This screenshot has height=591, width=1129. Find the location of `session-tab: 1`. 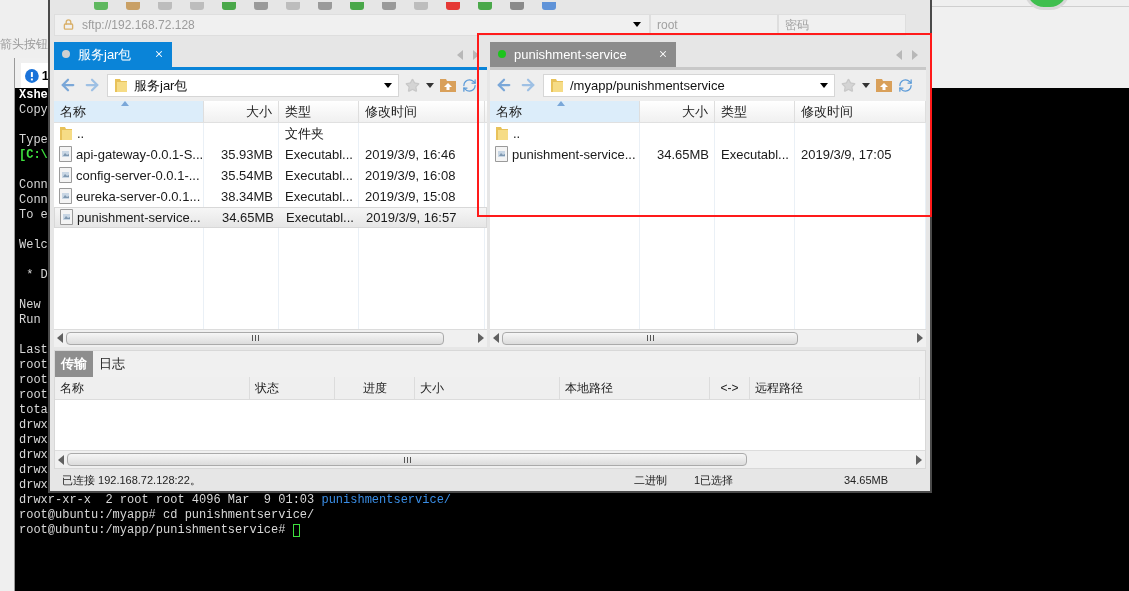

session-tab: 1 is located at coordinates (35, 75).